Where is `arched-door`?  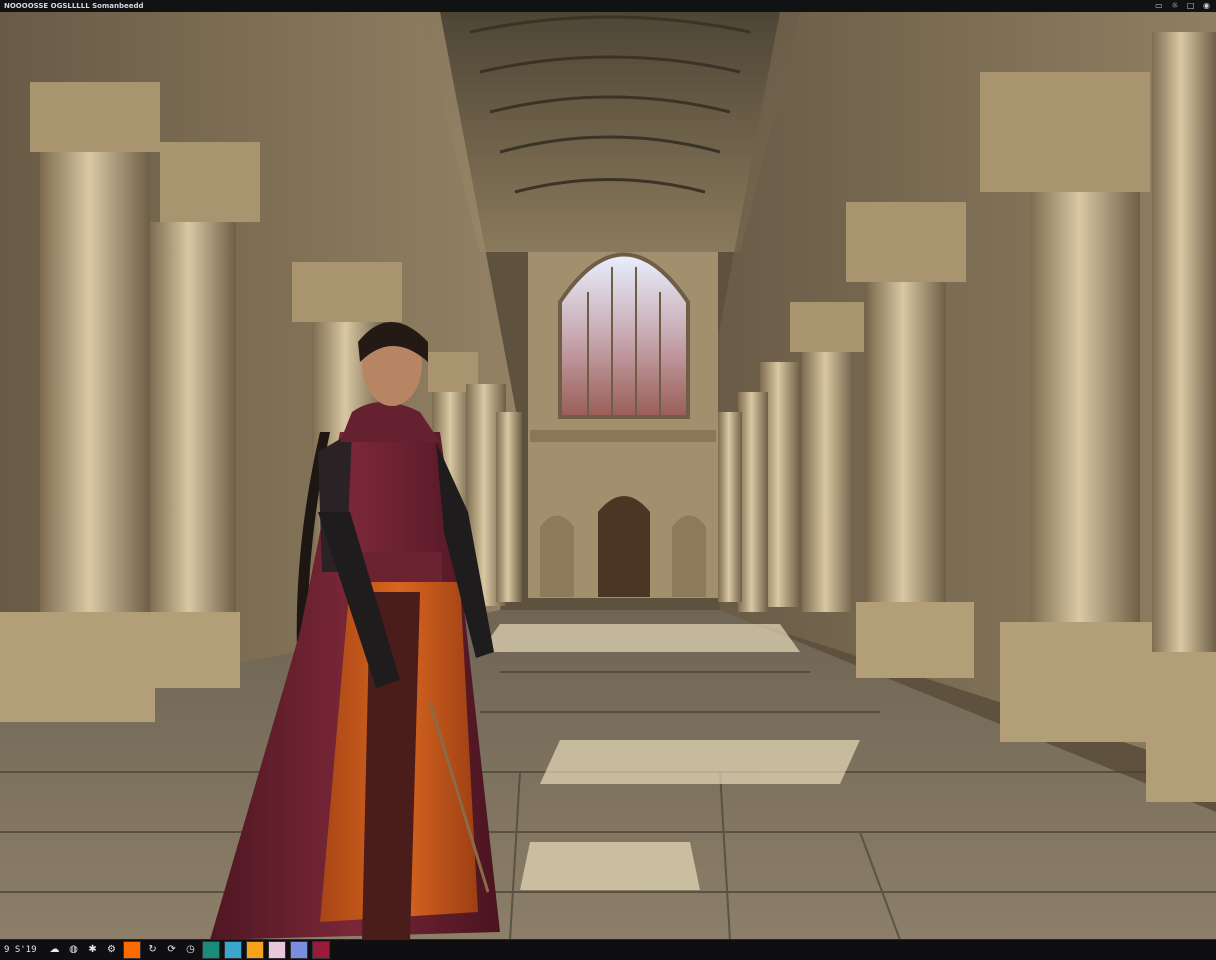
arched-door is located at coordinates (624, 546).